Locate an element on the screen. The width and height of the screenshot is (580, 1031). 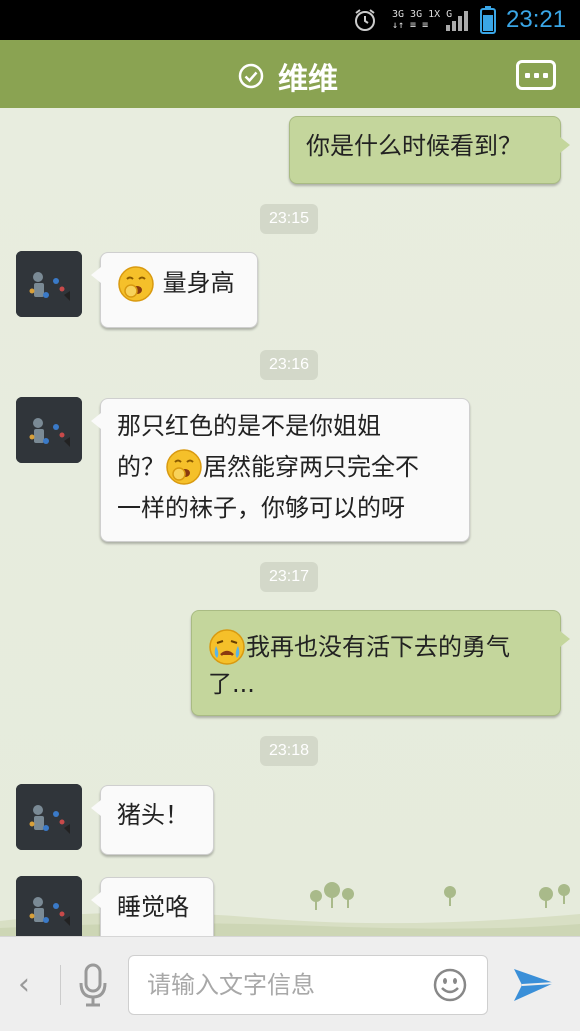
more-menu-button is located at coordinates (536, 75).